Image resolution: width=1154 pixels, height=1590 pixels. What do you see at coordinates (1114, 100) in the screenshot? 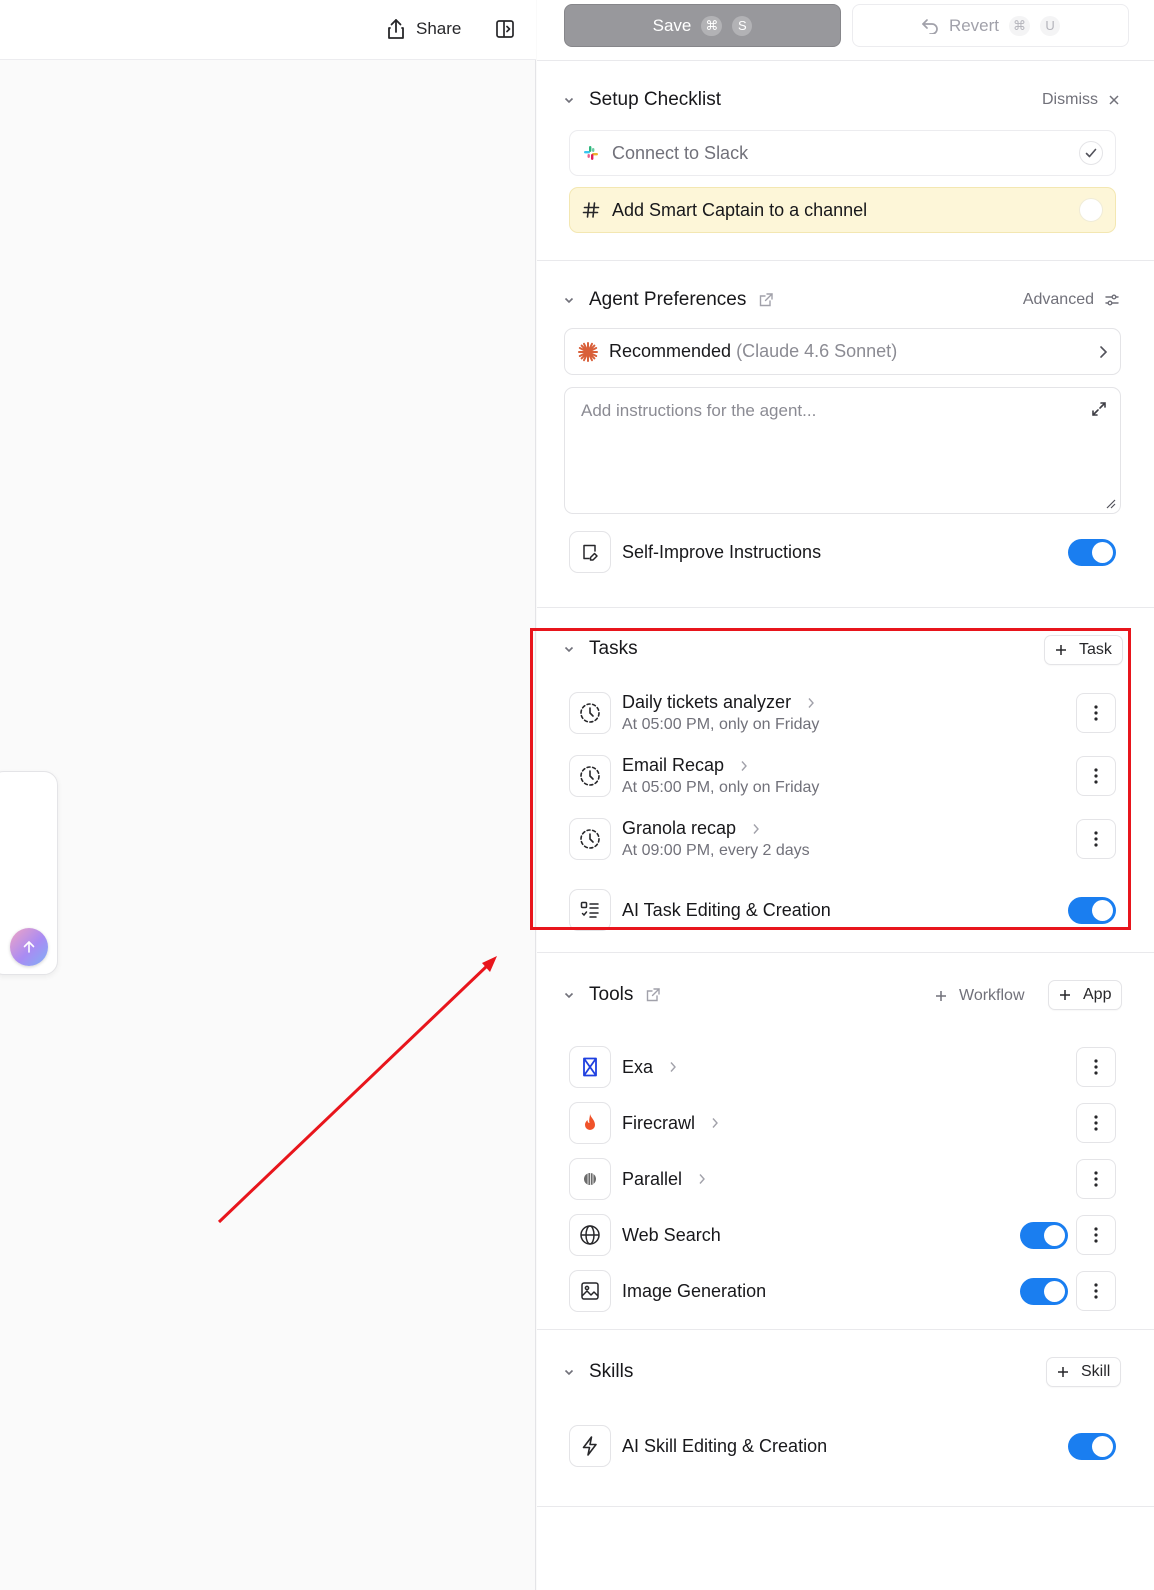
I see `close-icon` at bounding box center [1114, 100].